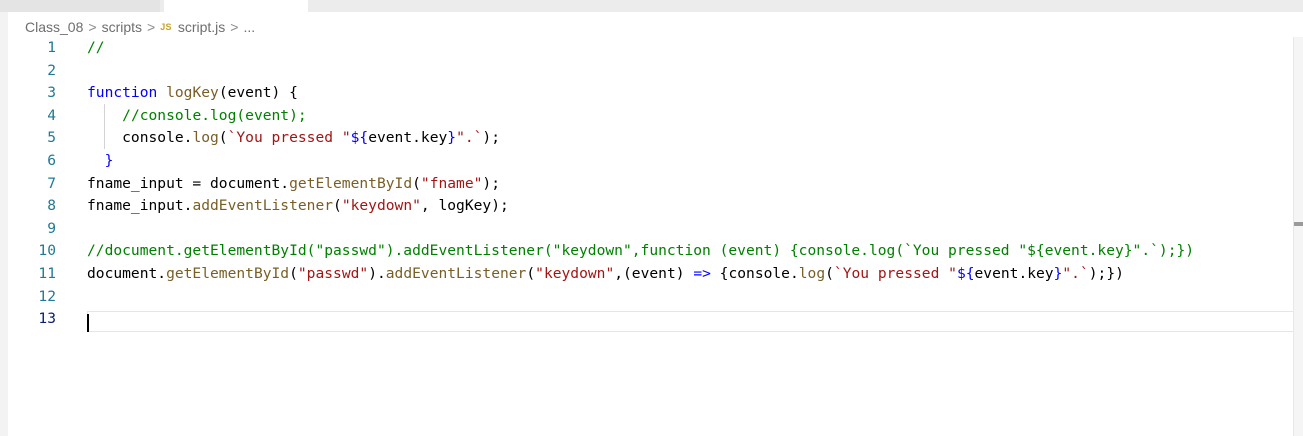 Image resolution: width=1303 pixels, height=436 pixels. What do you see at coordinates (451, 183) in the screenshot?
I see `code-token: "fname"` at bounding box center [451, 183].